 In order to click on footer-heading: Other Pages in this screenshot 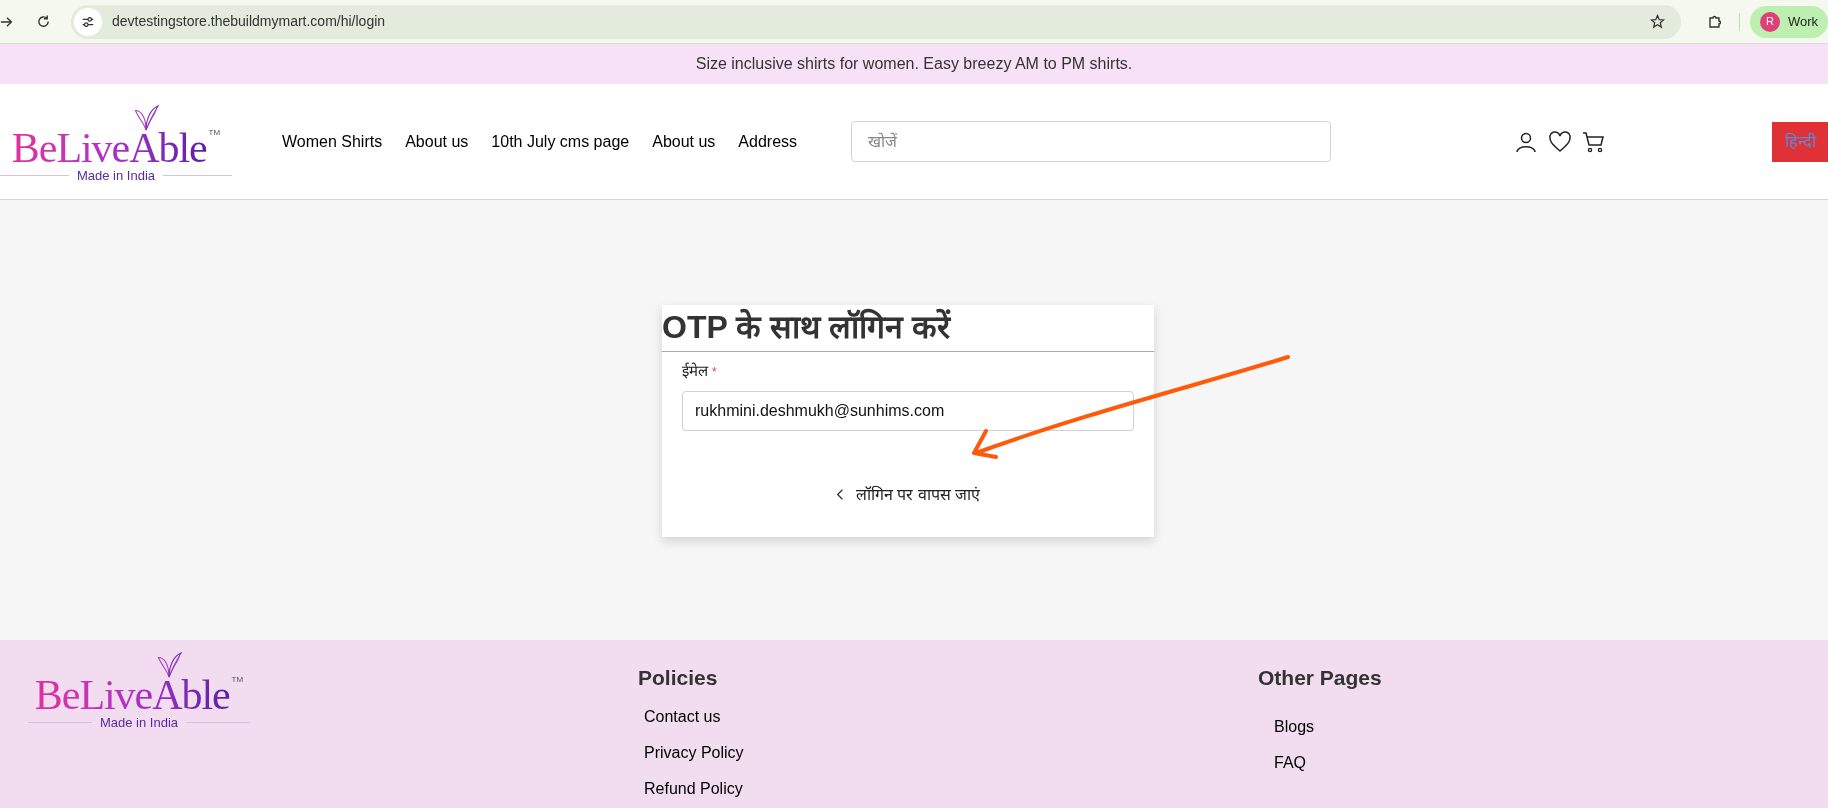, I will do `click(1320, 678)`.